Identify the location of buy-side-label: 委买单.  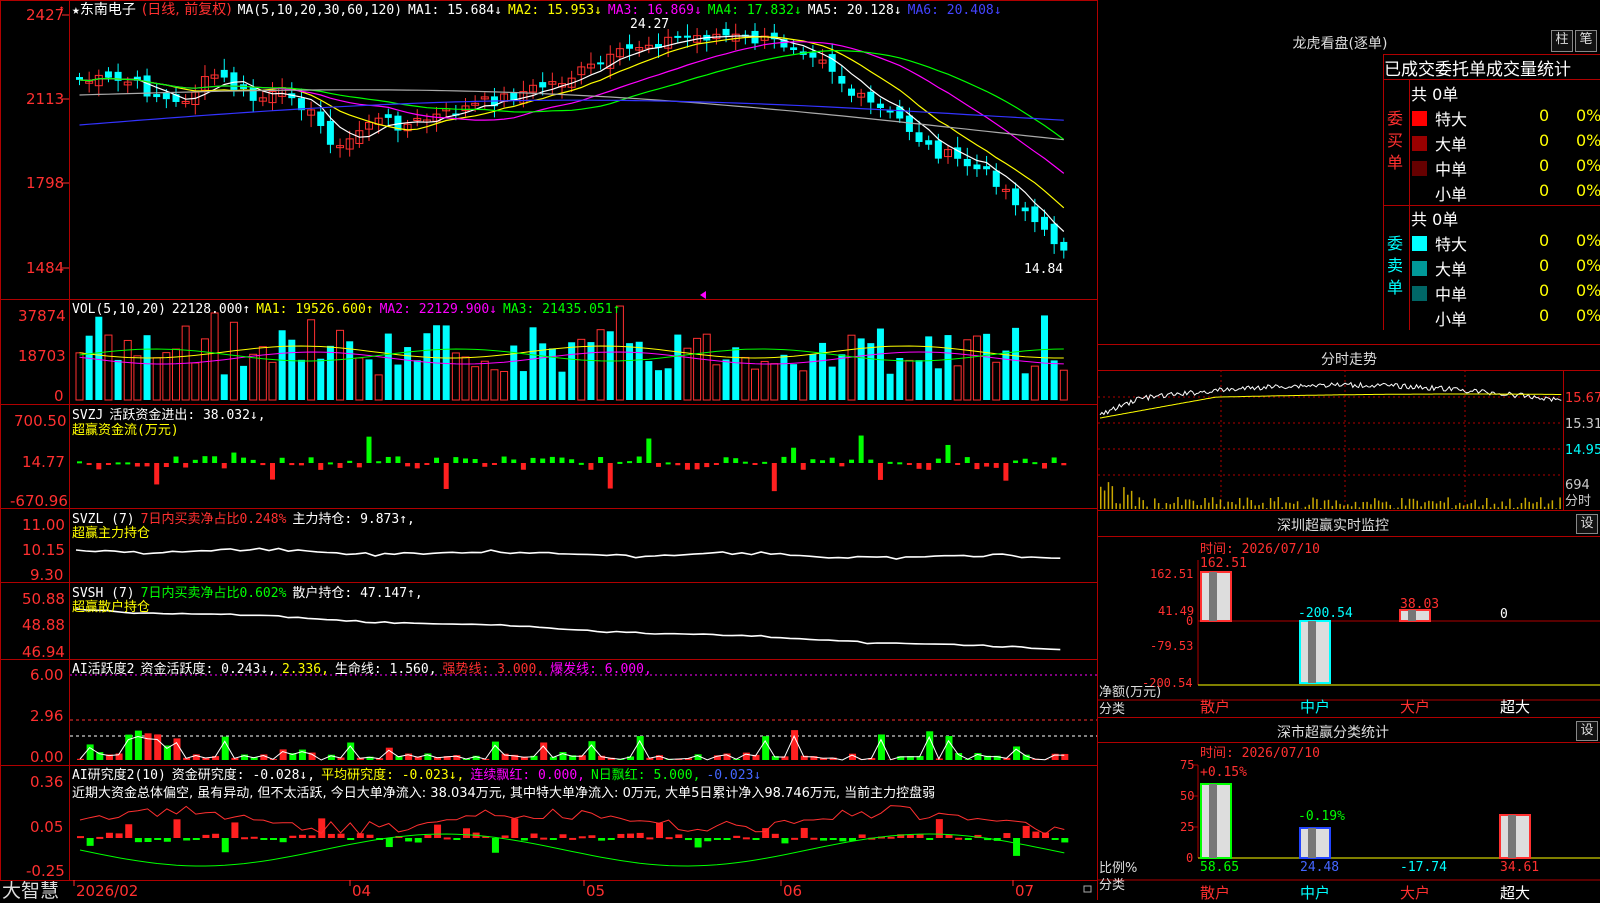
(1396, 141).